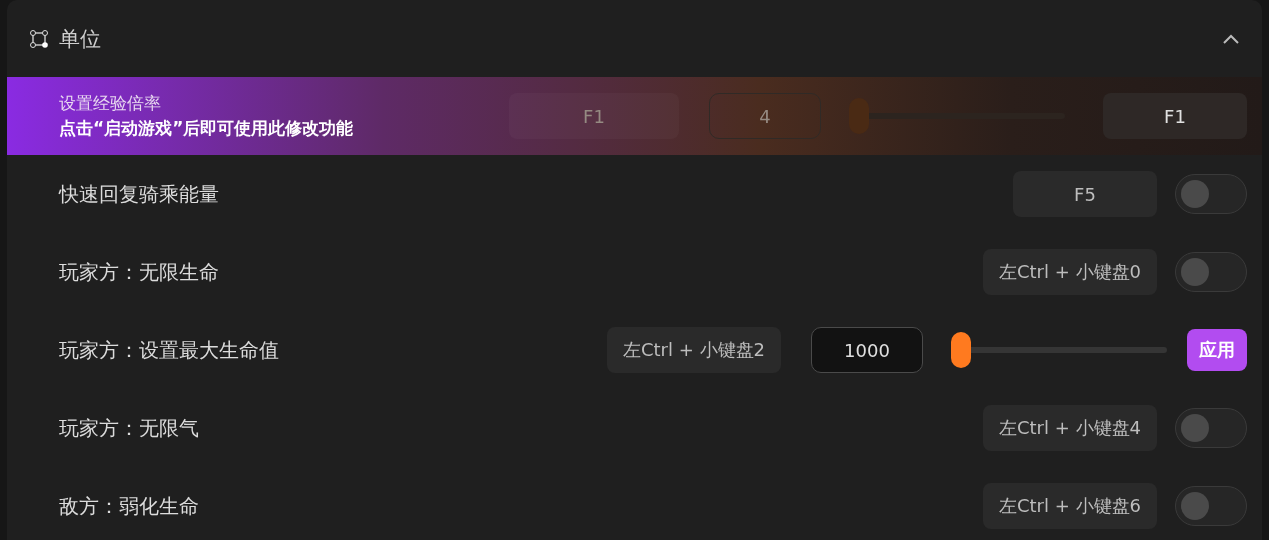 This screenshot has height=540, width=1269. I want to click on hotkey-box: 左Ctrl + 小键盘6, so click(1070, 506).